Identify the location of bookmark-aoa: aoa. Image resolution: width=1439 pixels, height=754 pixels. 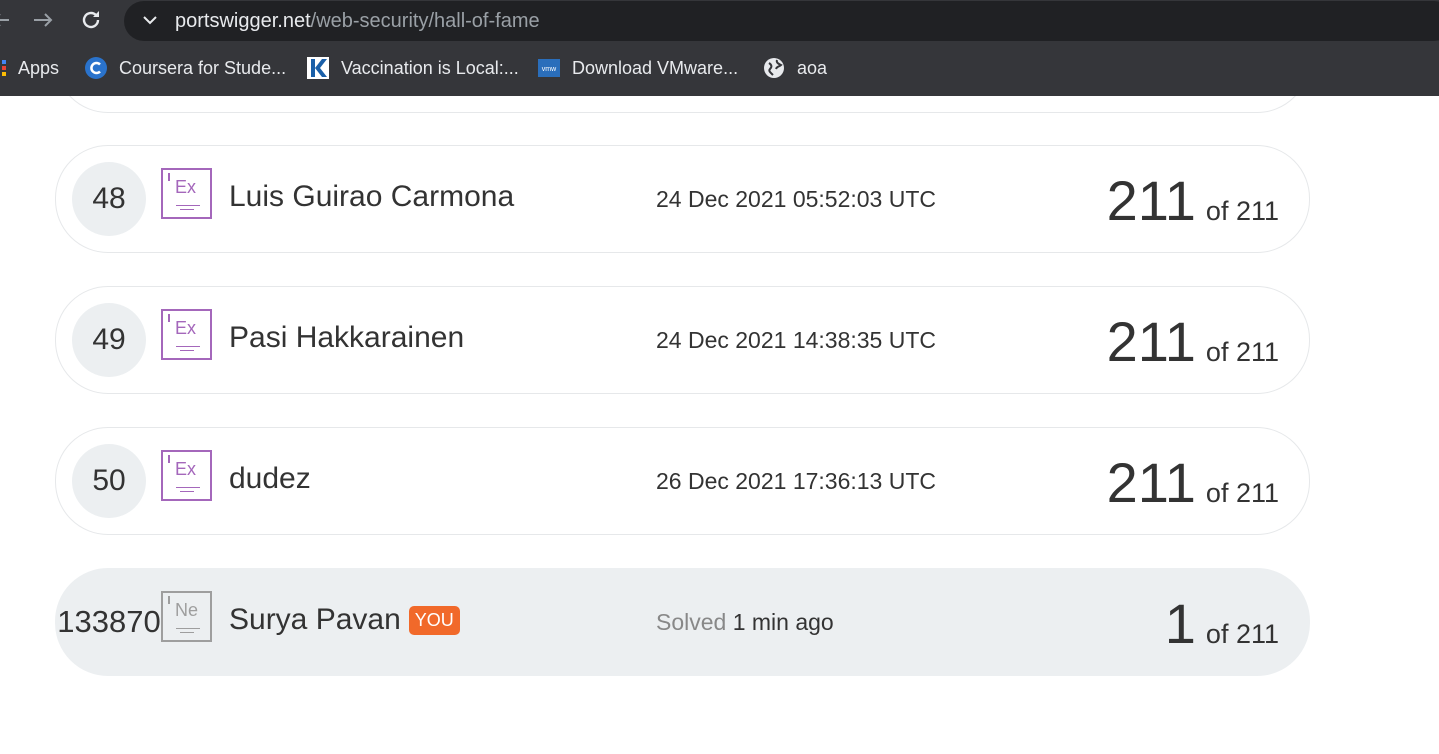
(795, 68).